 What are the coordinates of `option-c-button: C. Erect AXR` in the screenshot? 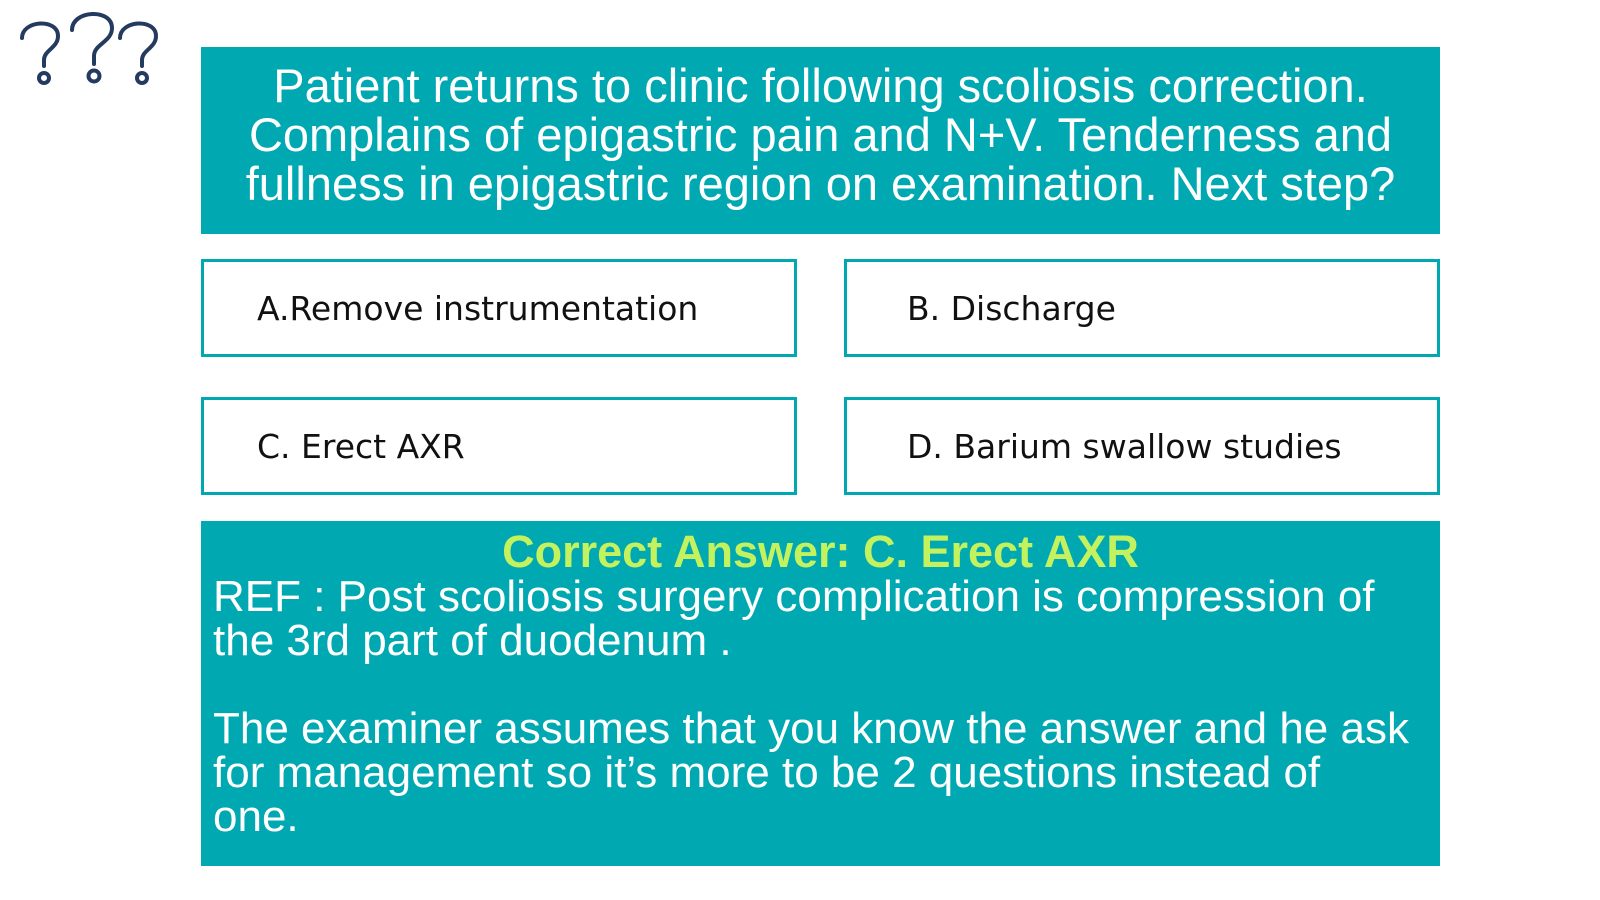 It's located at (499, 446).